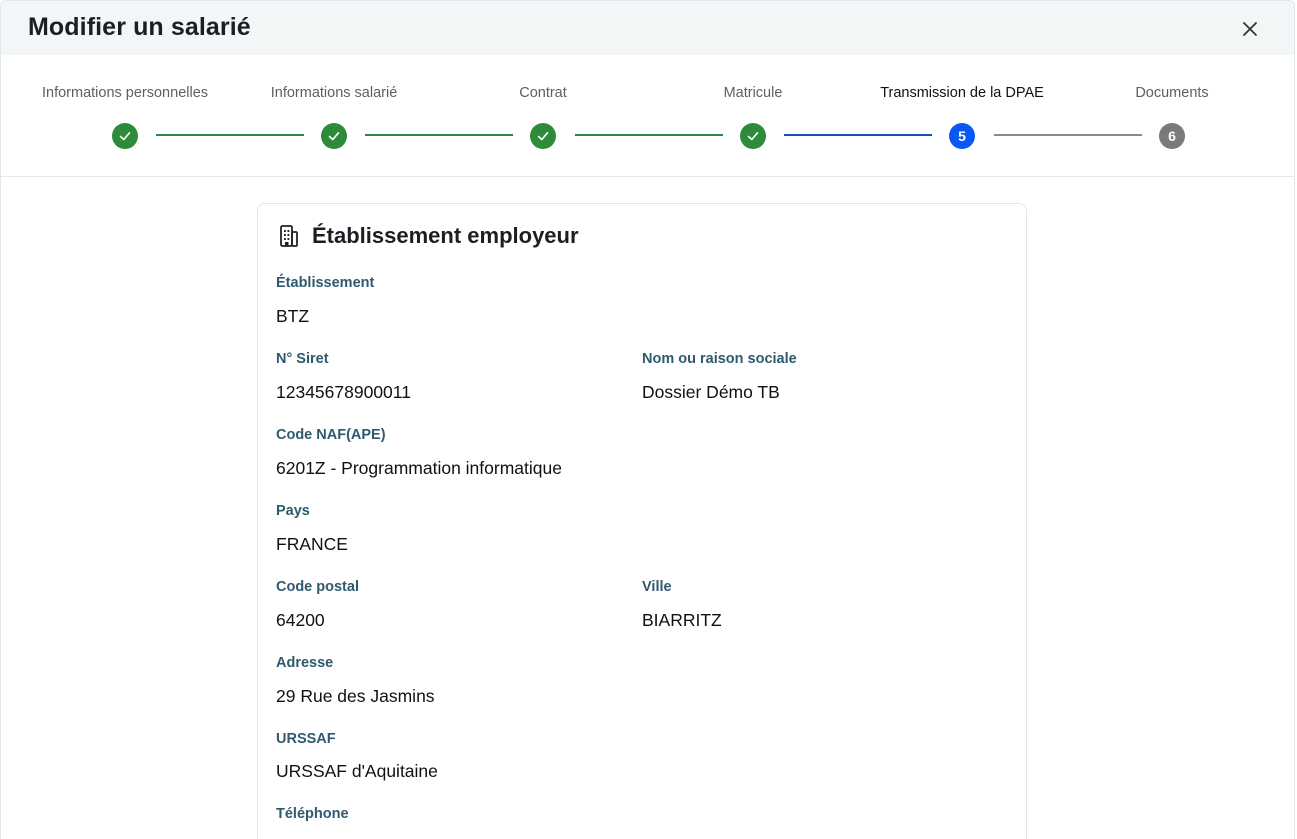 The image size is (1297, 839). What do you see at coordinates (1250, 29) in the screenshot?
I see `close-icon` at bounding box center [1250, 29].